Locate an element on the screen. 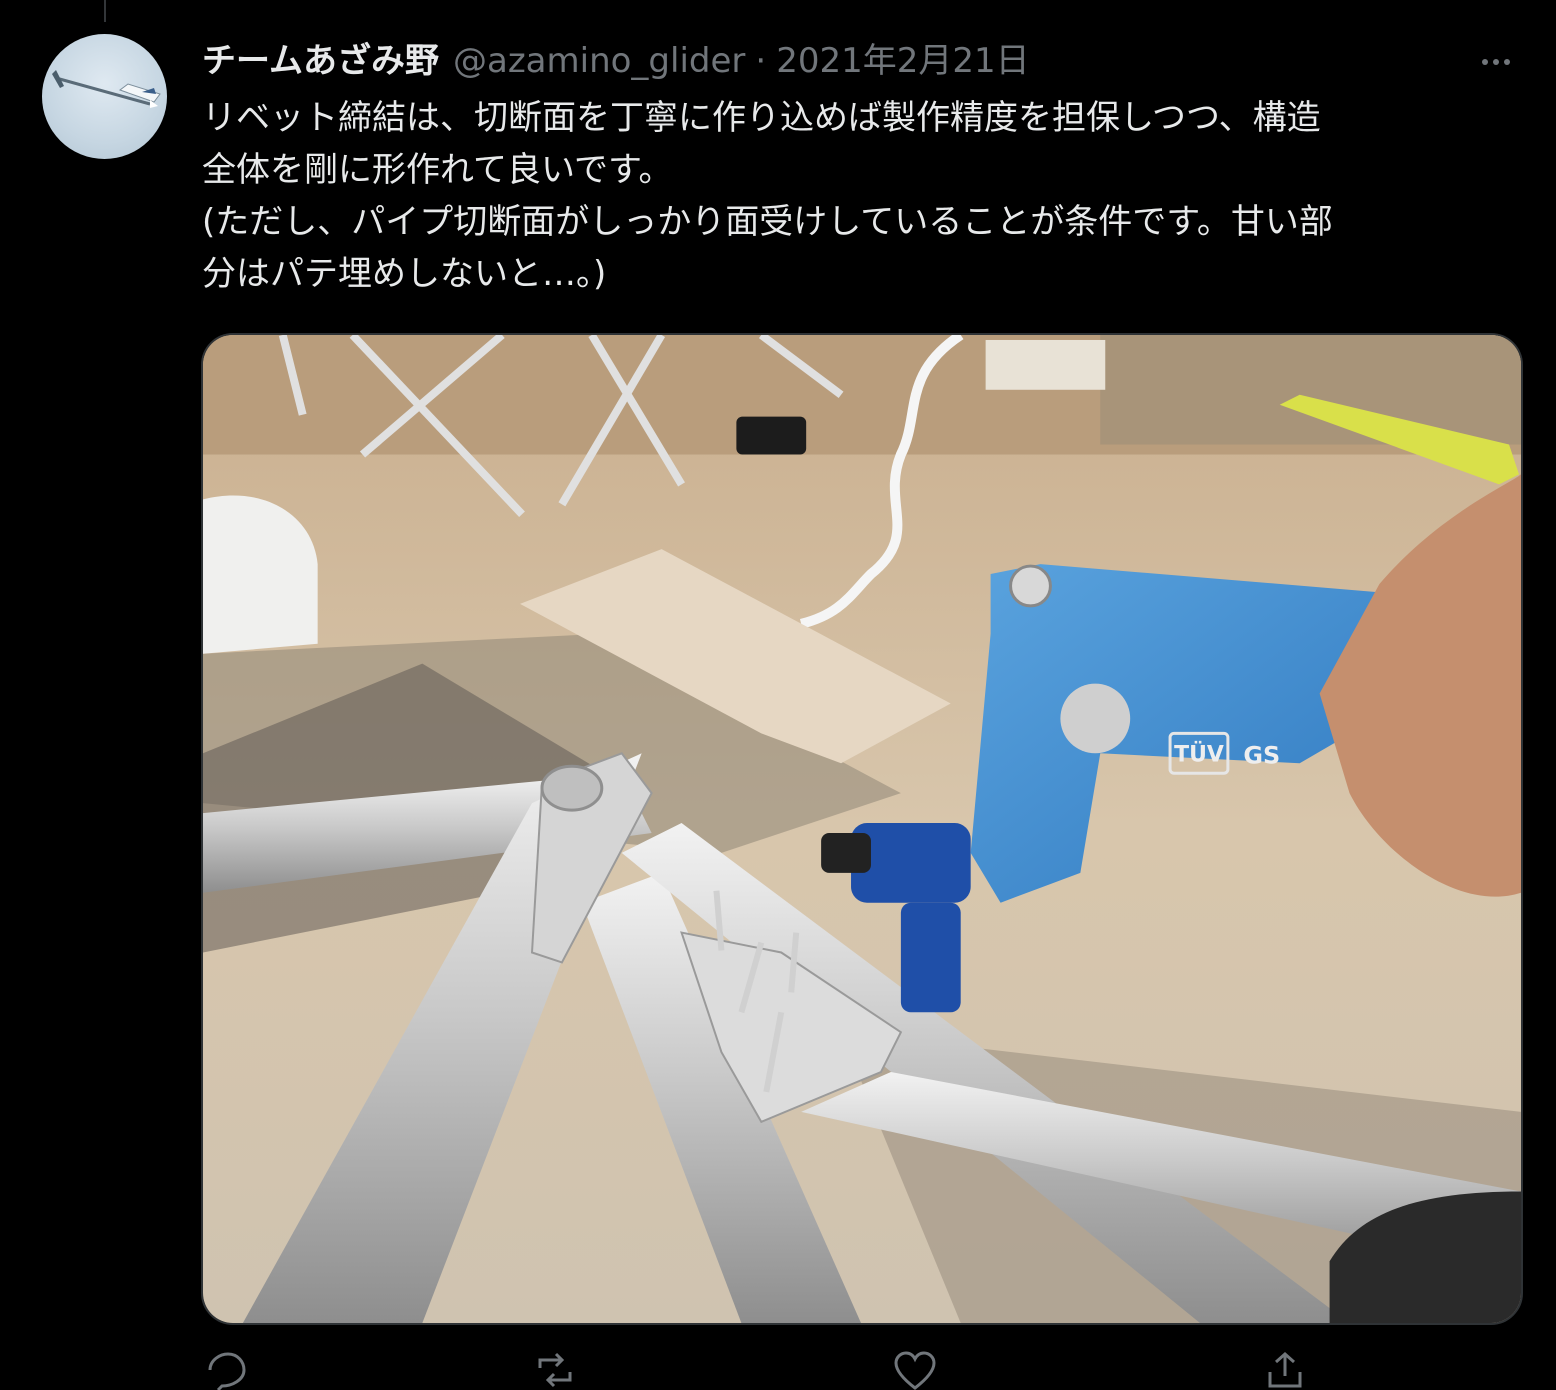 The height and width of the screenshot is (1390, 1556). avatar is located at coordinates (104, 96).